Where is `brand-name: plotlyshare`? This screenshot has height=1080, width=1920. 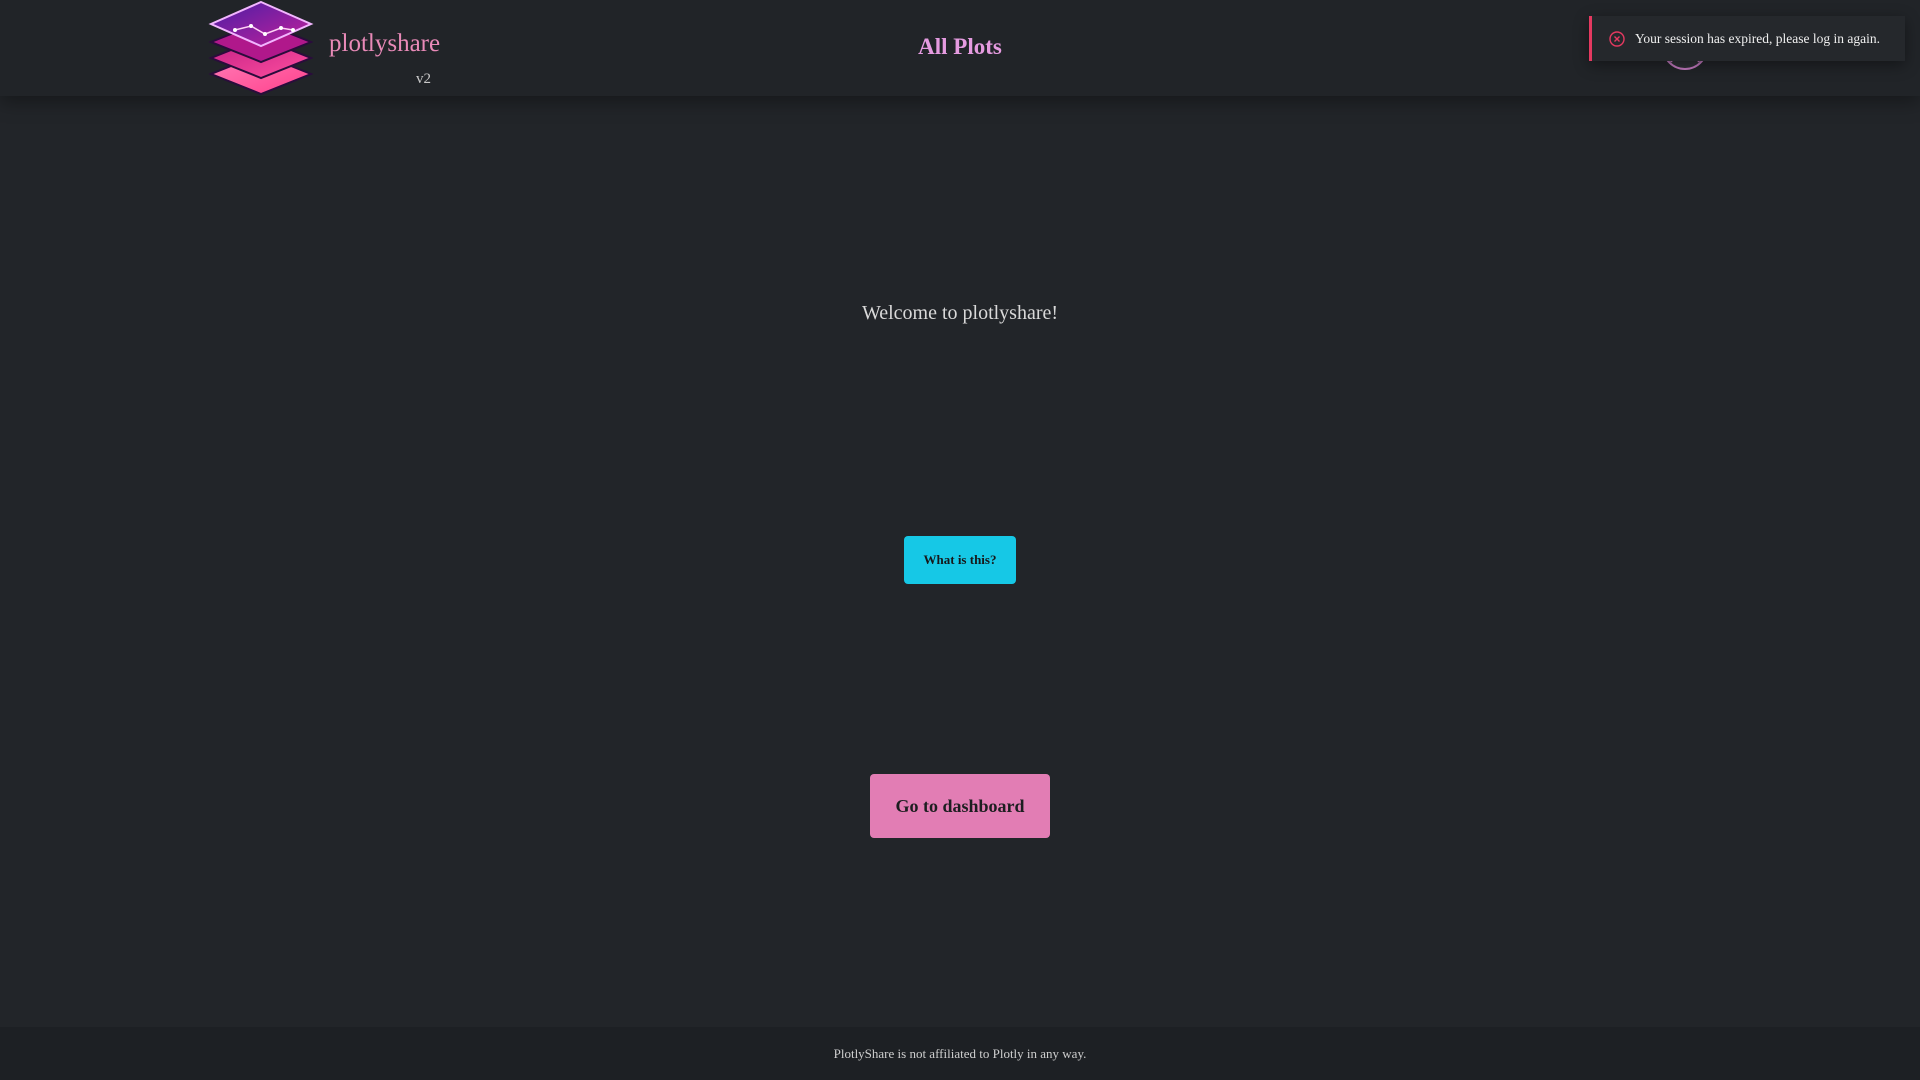
brand-name: plotlyshare is located at coordinates (385, 43).